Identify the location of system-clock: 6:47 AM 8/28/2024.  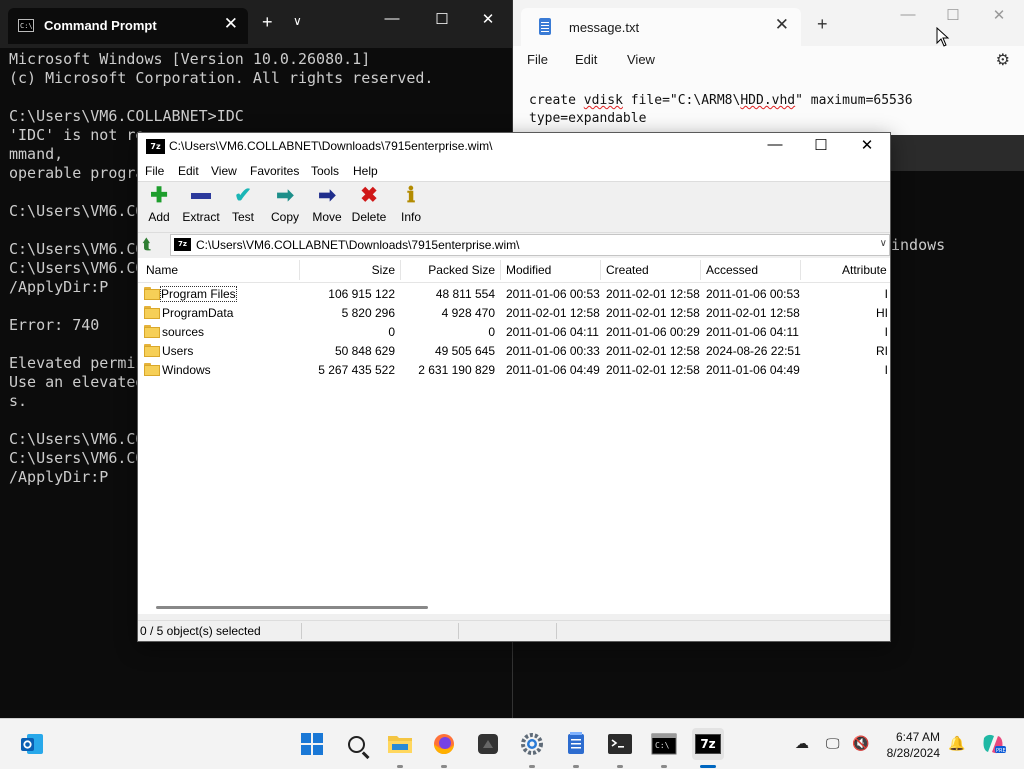
(913, 745).